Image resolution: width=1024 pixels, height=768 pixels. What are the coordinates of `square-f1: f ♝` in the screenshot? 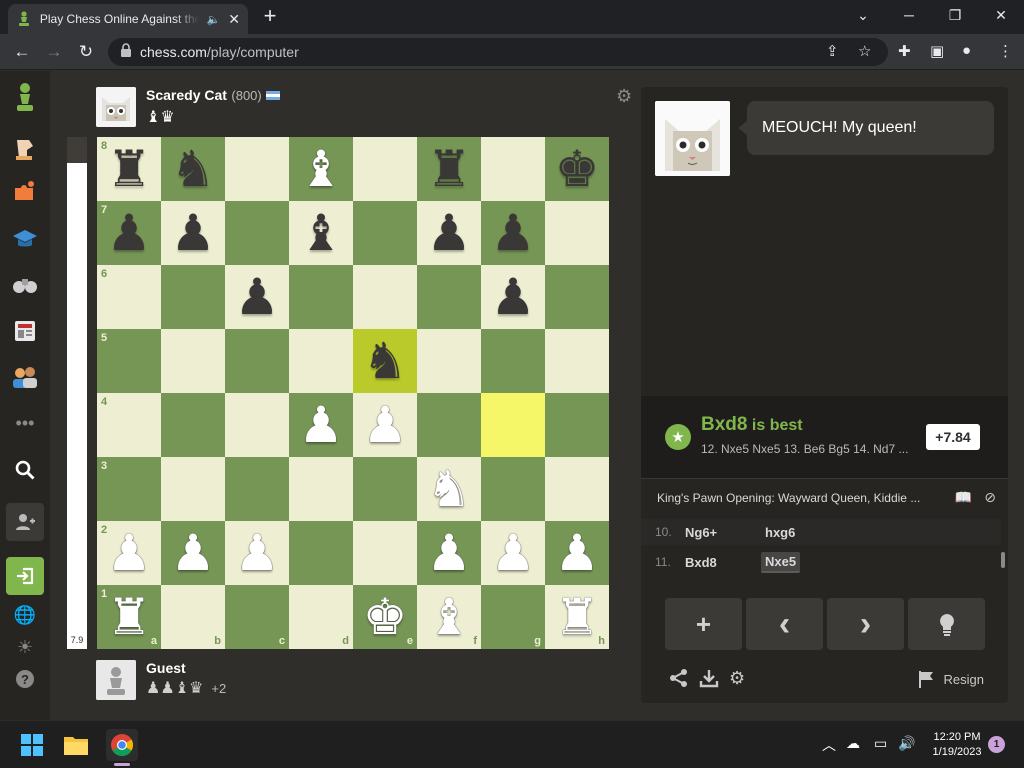 It's located at (449, 617).